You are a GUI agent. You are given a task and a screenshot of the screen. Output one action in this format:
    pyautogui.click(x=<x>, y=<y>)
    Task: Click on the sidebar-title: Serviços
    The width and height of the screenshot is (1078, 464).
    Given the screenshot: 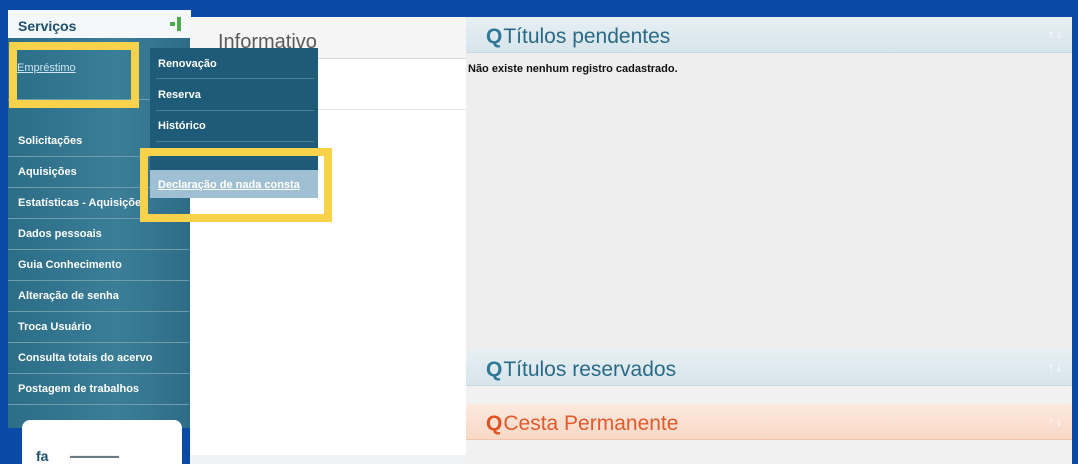 What is the action you would take?
    pyautogui.click(x=47, y=26)
    